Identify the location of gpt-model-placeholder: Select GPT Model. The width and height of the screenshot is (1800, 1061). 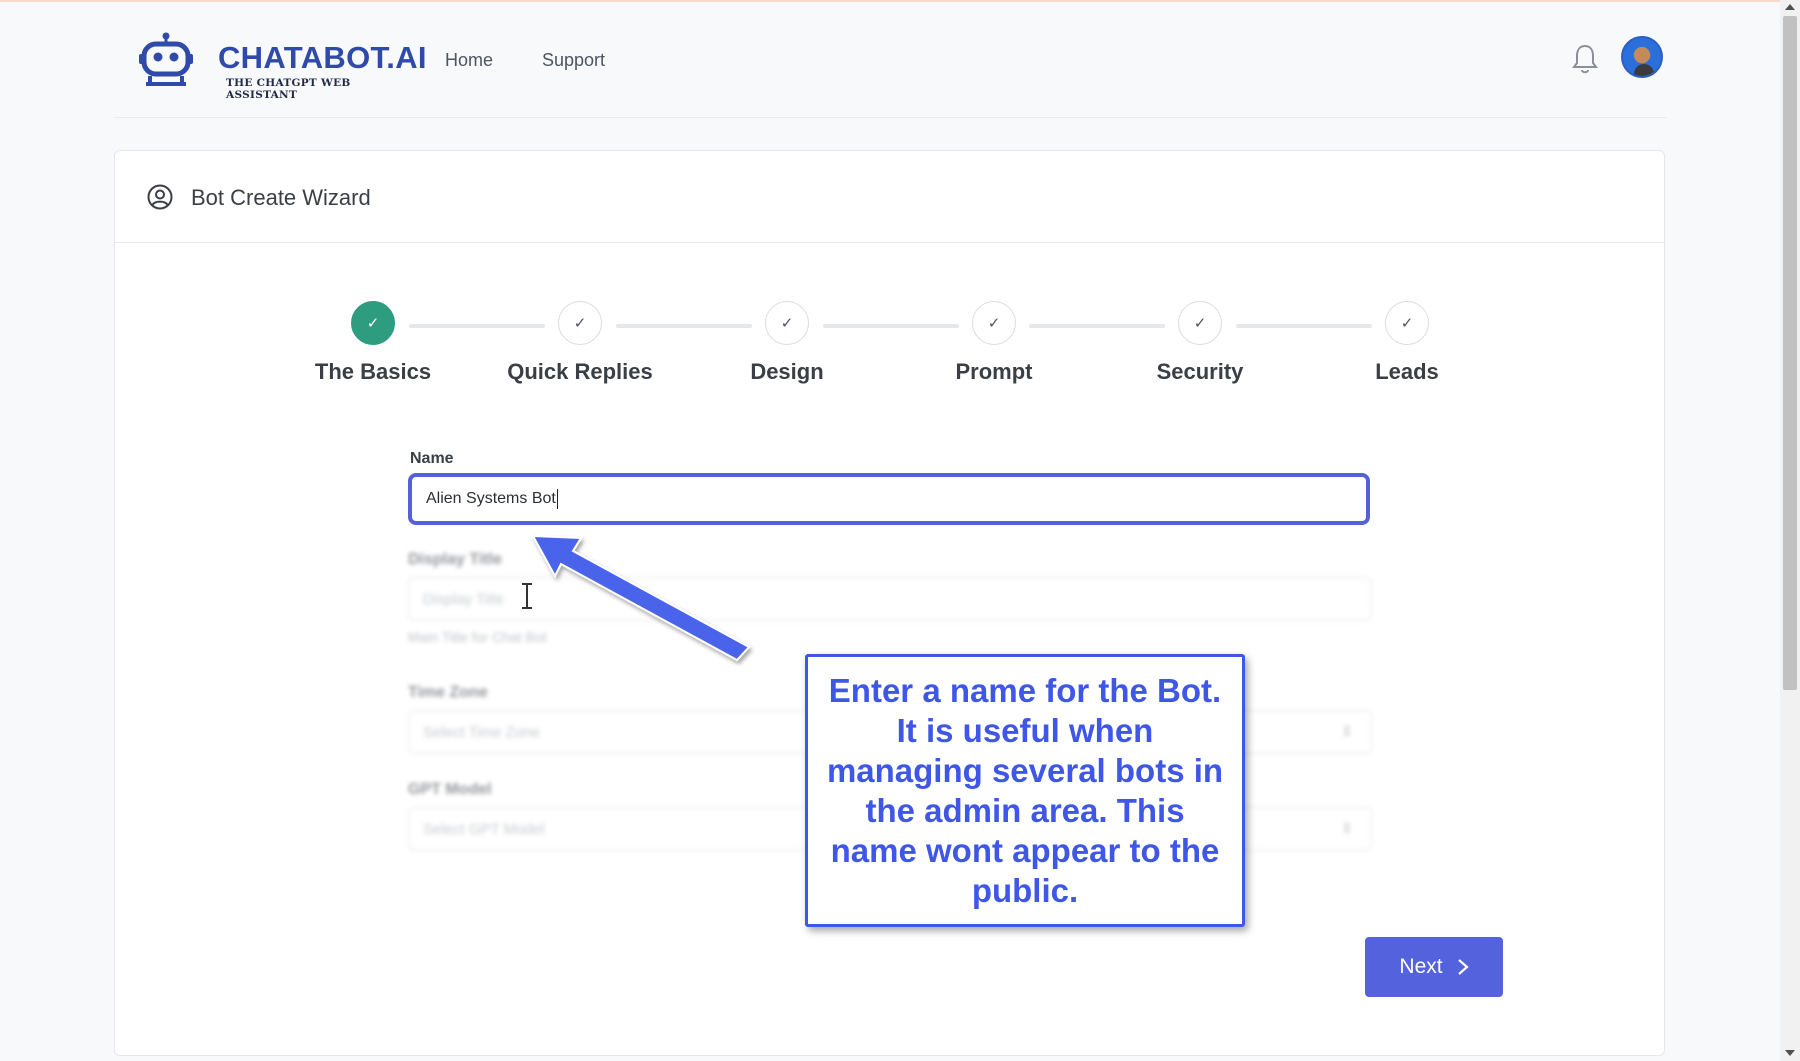
(484, 829).